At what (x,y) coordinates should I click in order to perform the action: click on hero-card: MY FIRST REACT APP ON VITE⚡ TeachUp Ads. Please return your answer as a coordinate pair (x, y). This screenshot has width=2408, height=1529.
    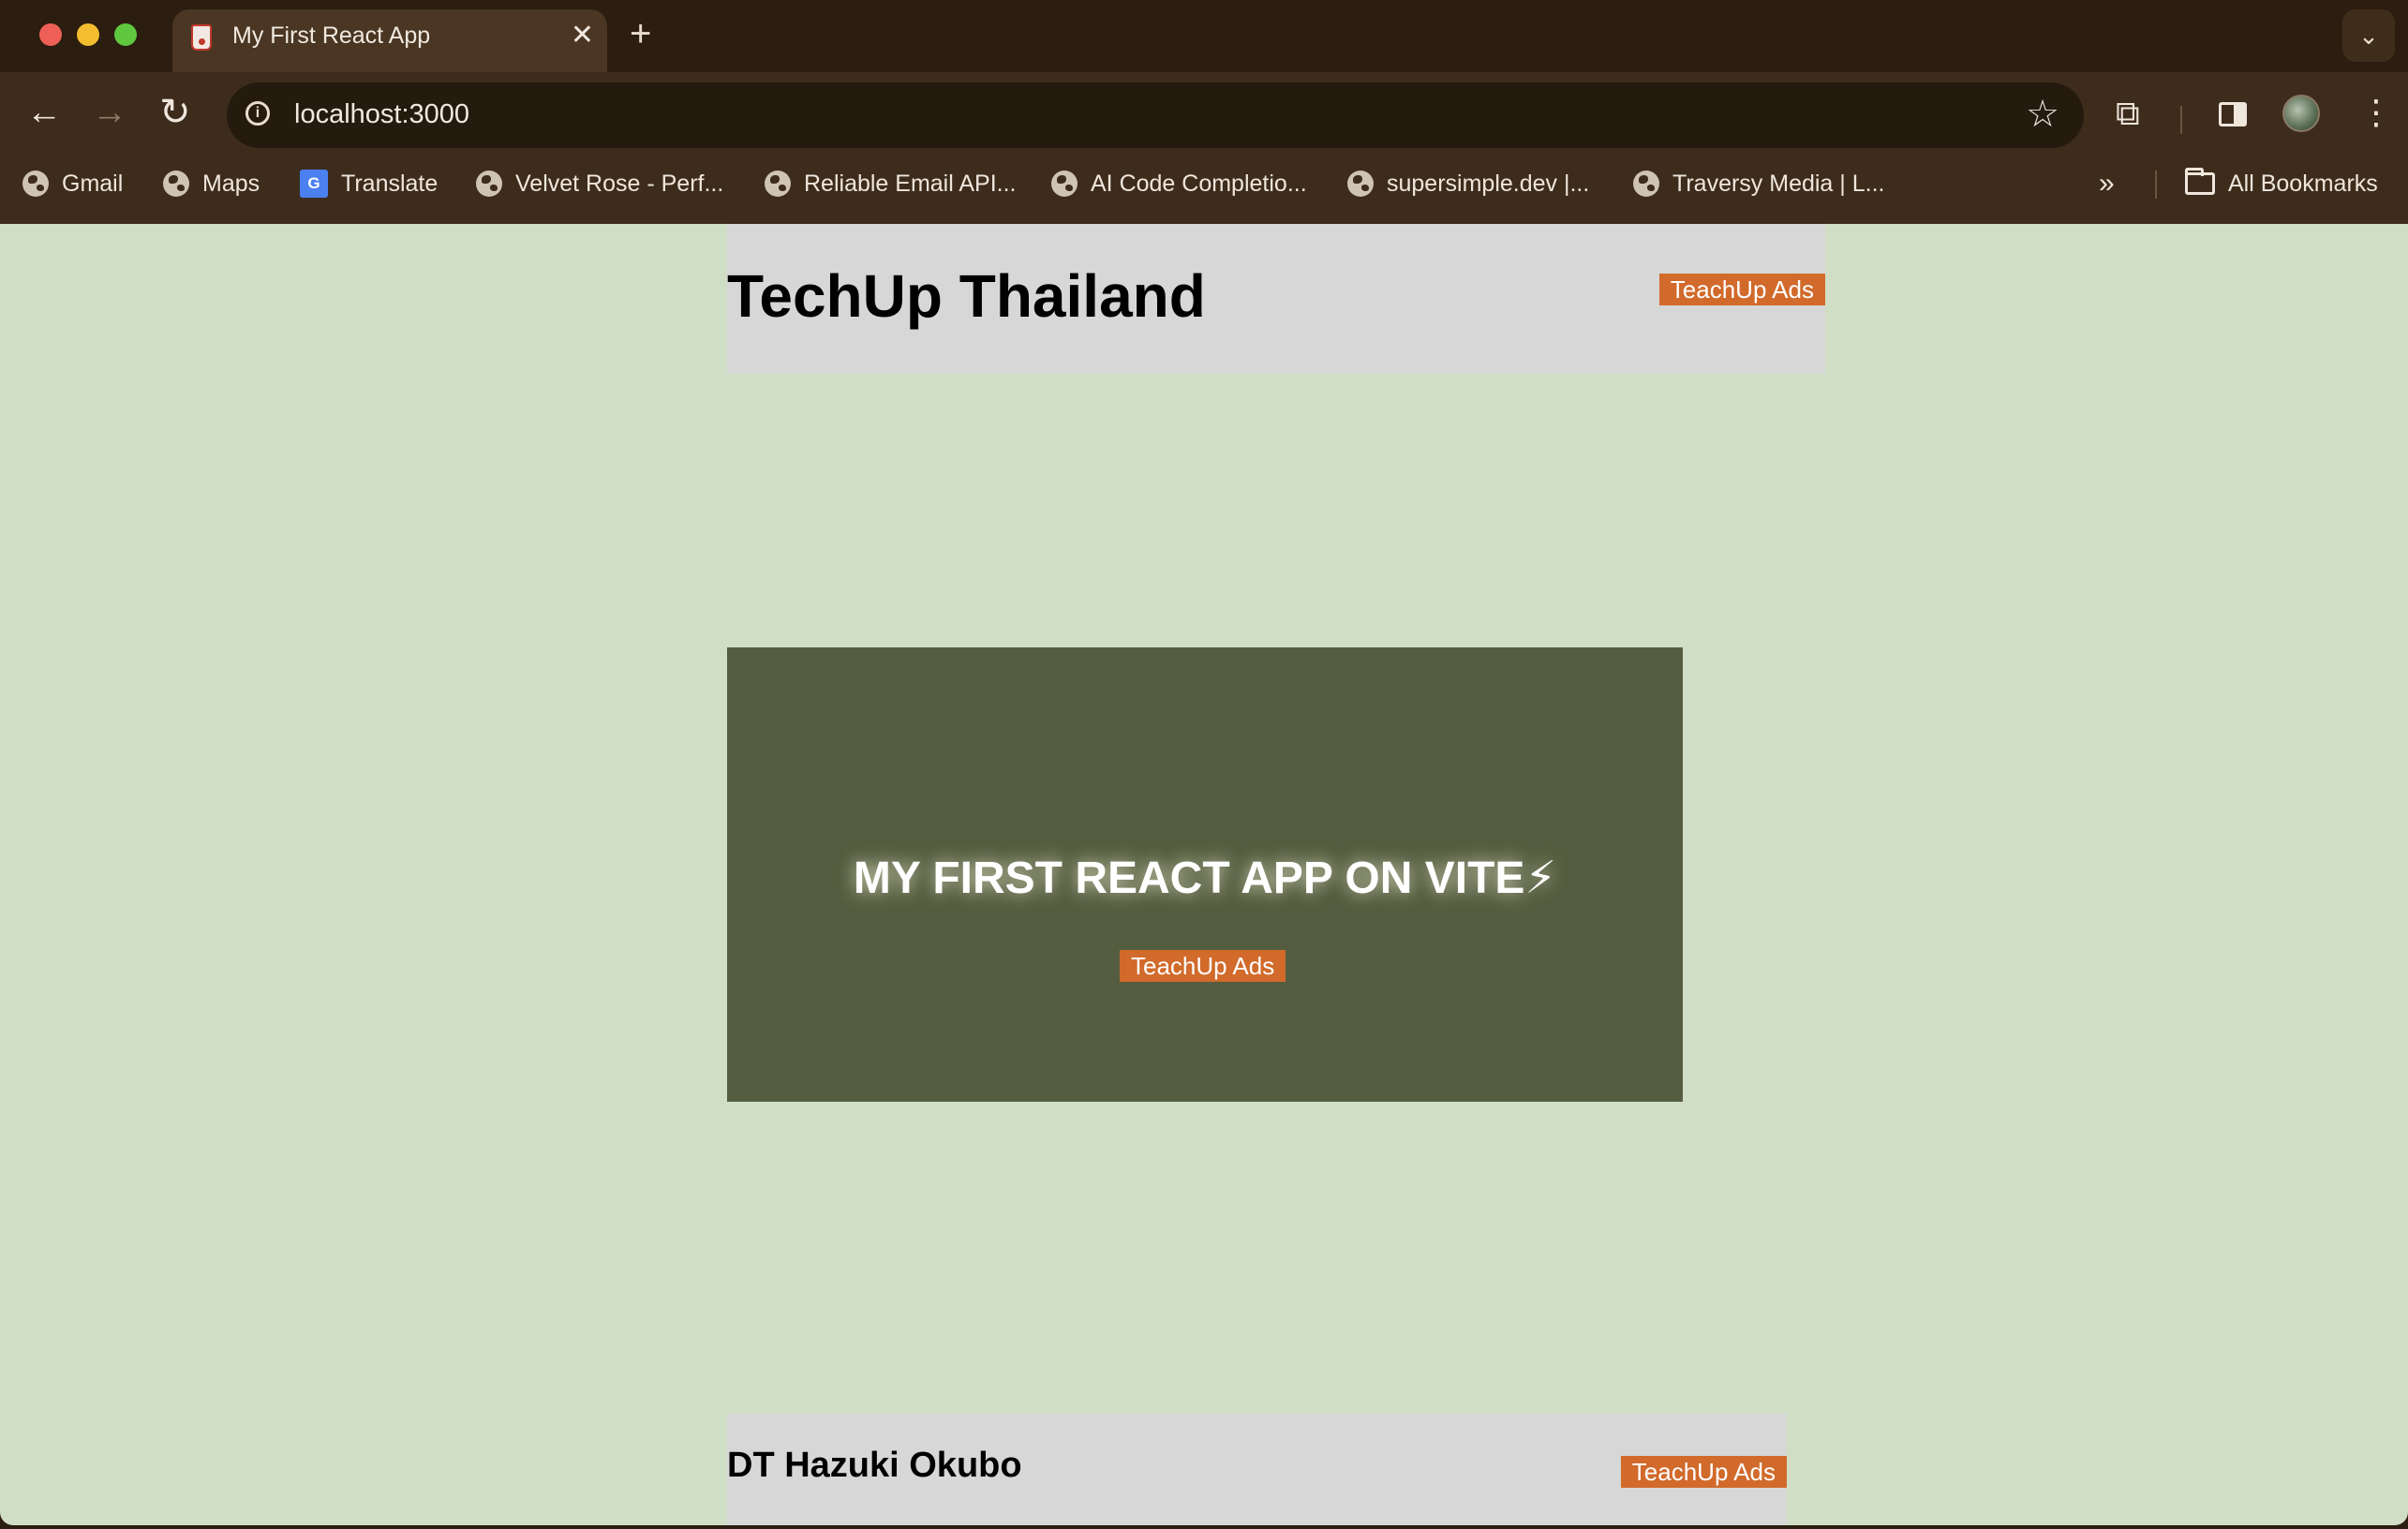
    Looking at the image, I should click on (1205, 874).